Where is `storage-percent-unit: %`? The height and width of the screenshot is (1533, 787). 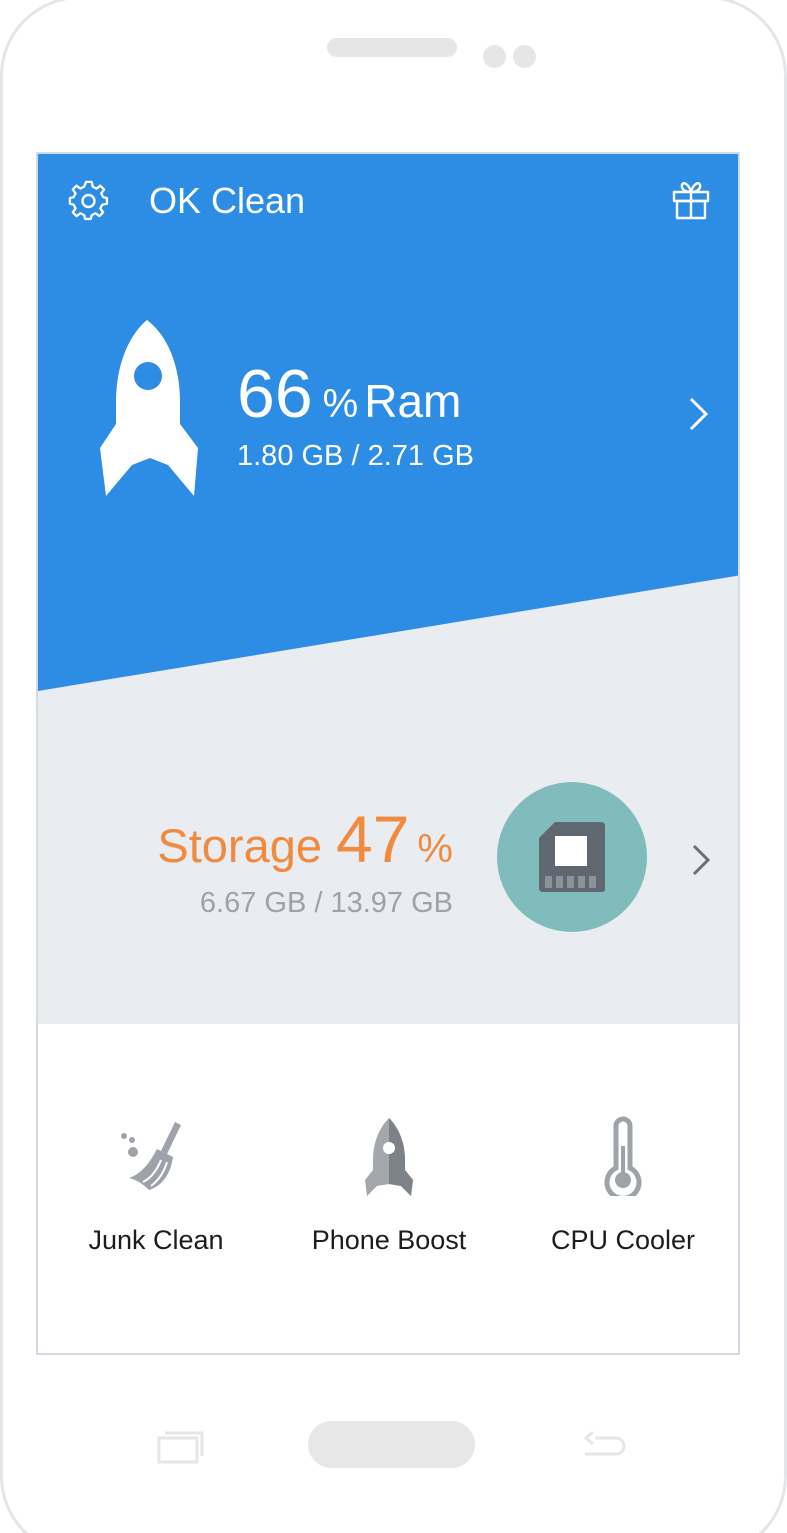 storage-percent-unit: % is located at coordinates (435, 849).